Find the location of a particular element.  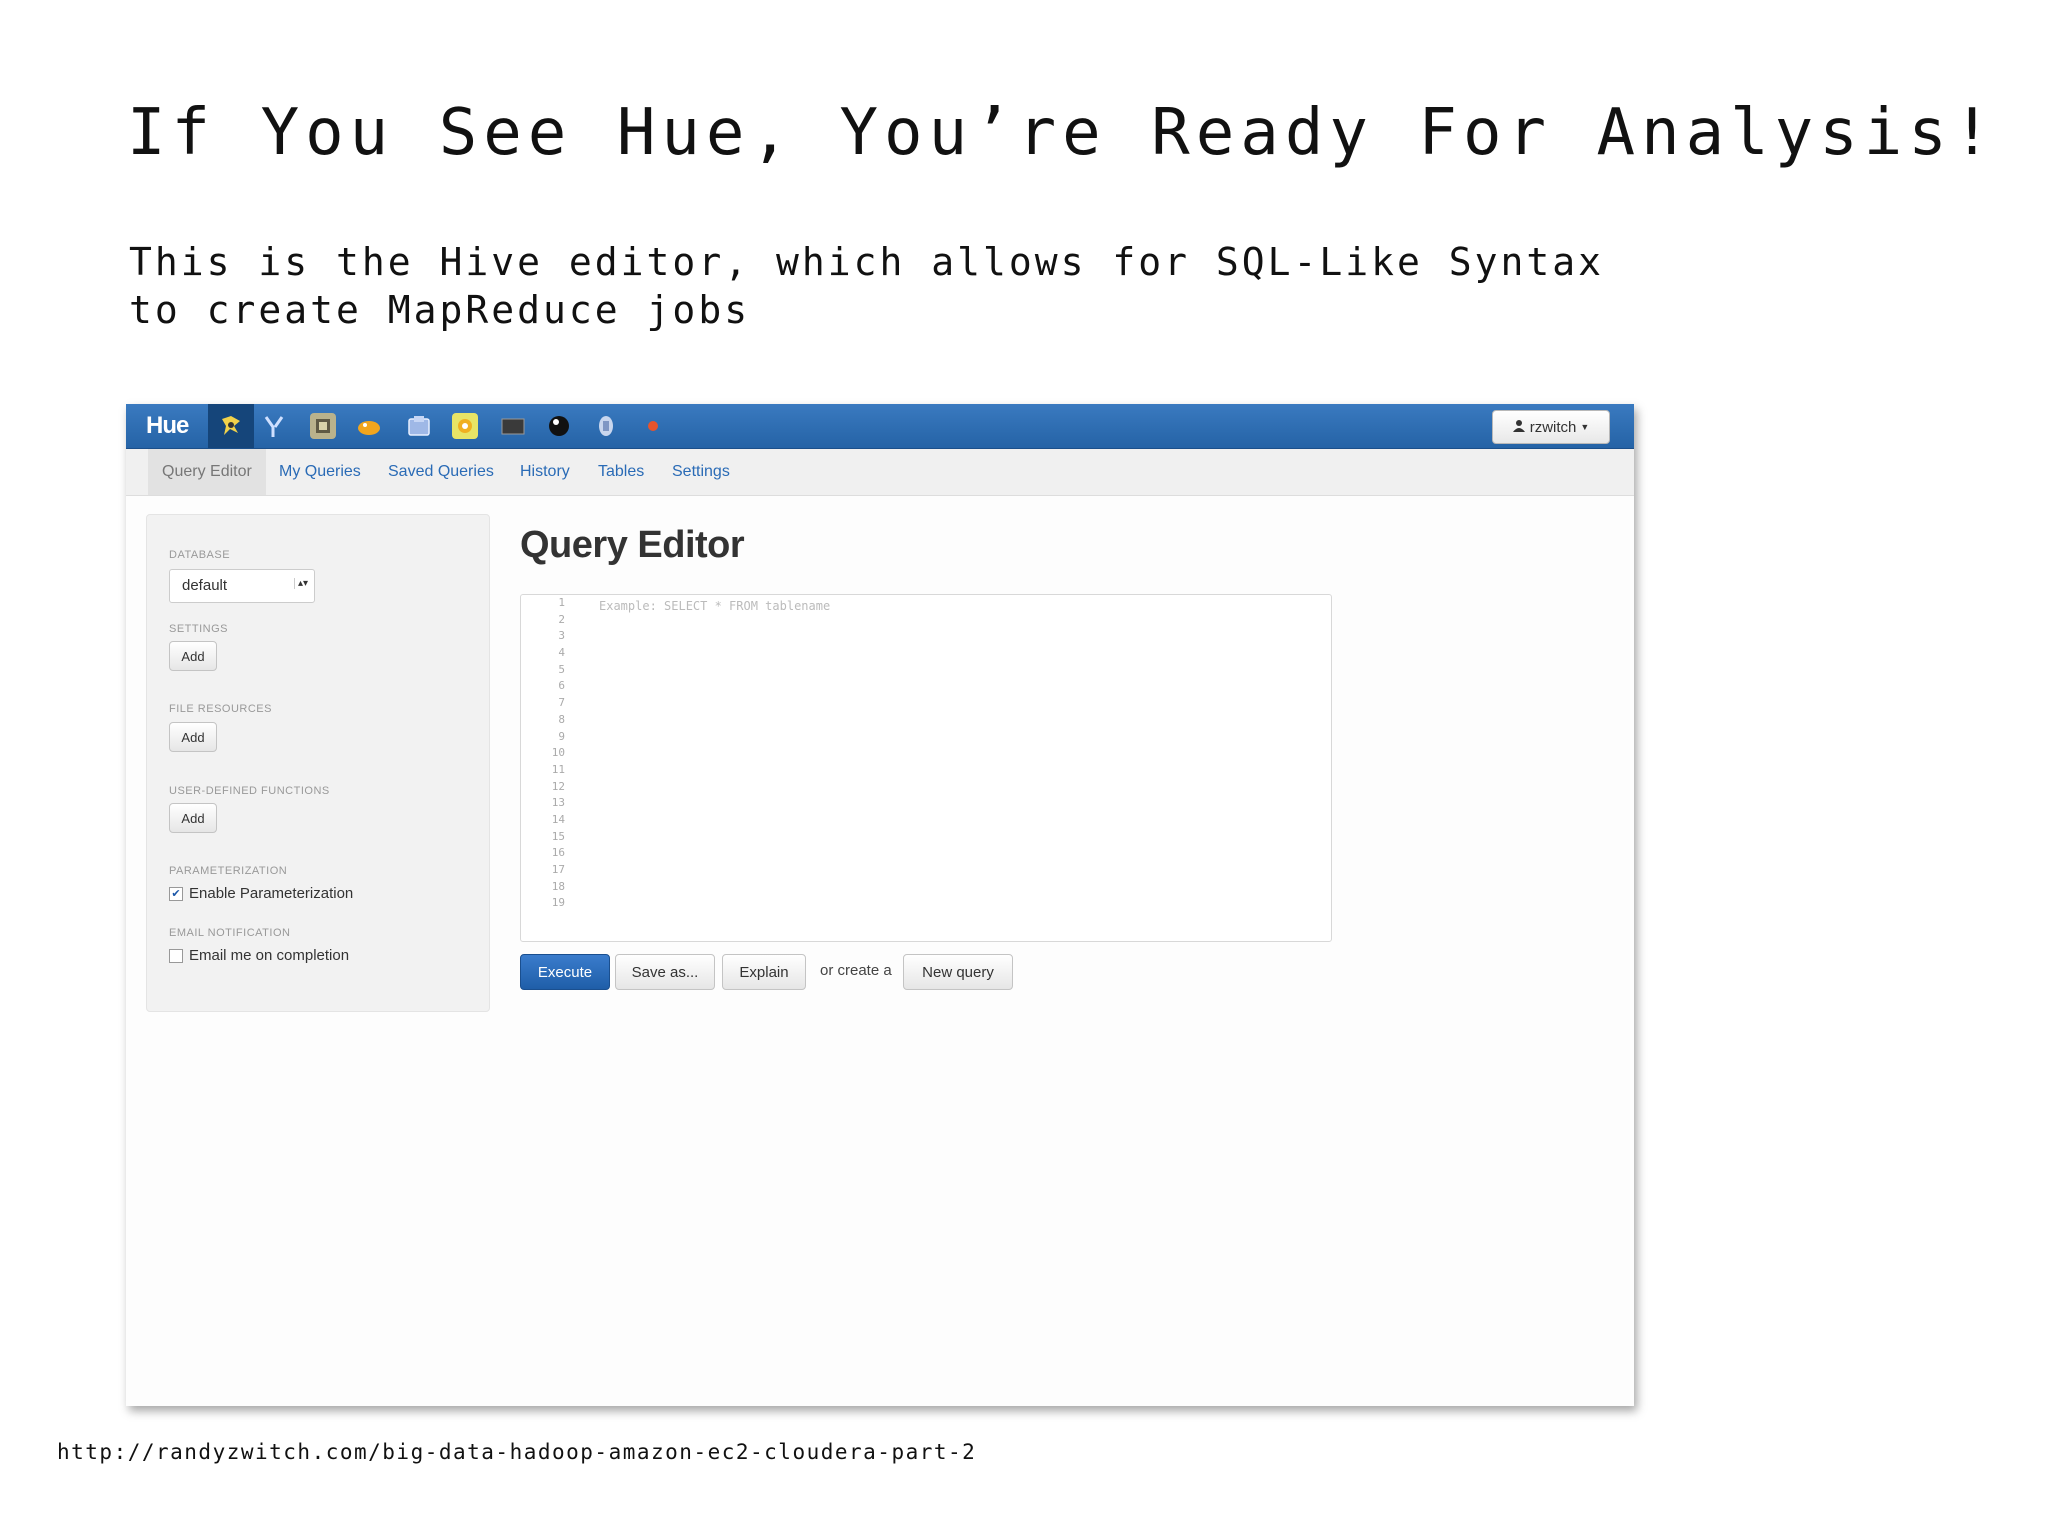

page-title: Query Editor is located at coordinates (632, 545).